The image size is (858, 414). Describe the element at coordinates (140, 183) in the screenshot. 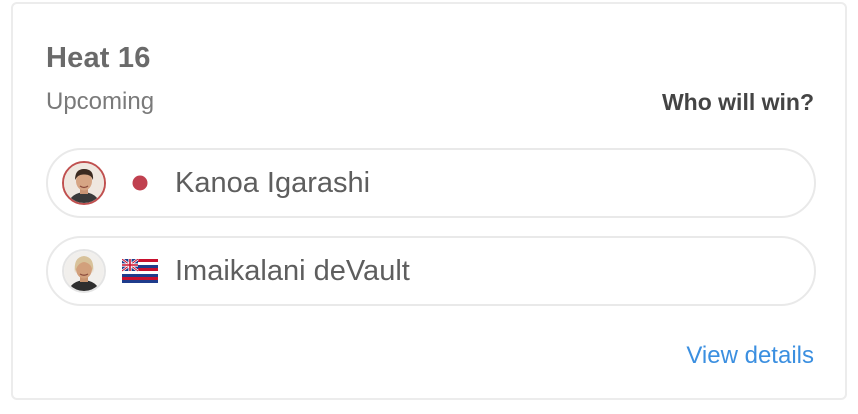

I see `japan-flag-icon` at that location.